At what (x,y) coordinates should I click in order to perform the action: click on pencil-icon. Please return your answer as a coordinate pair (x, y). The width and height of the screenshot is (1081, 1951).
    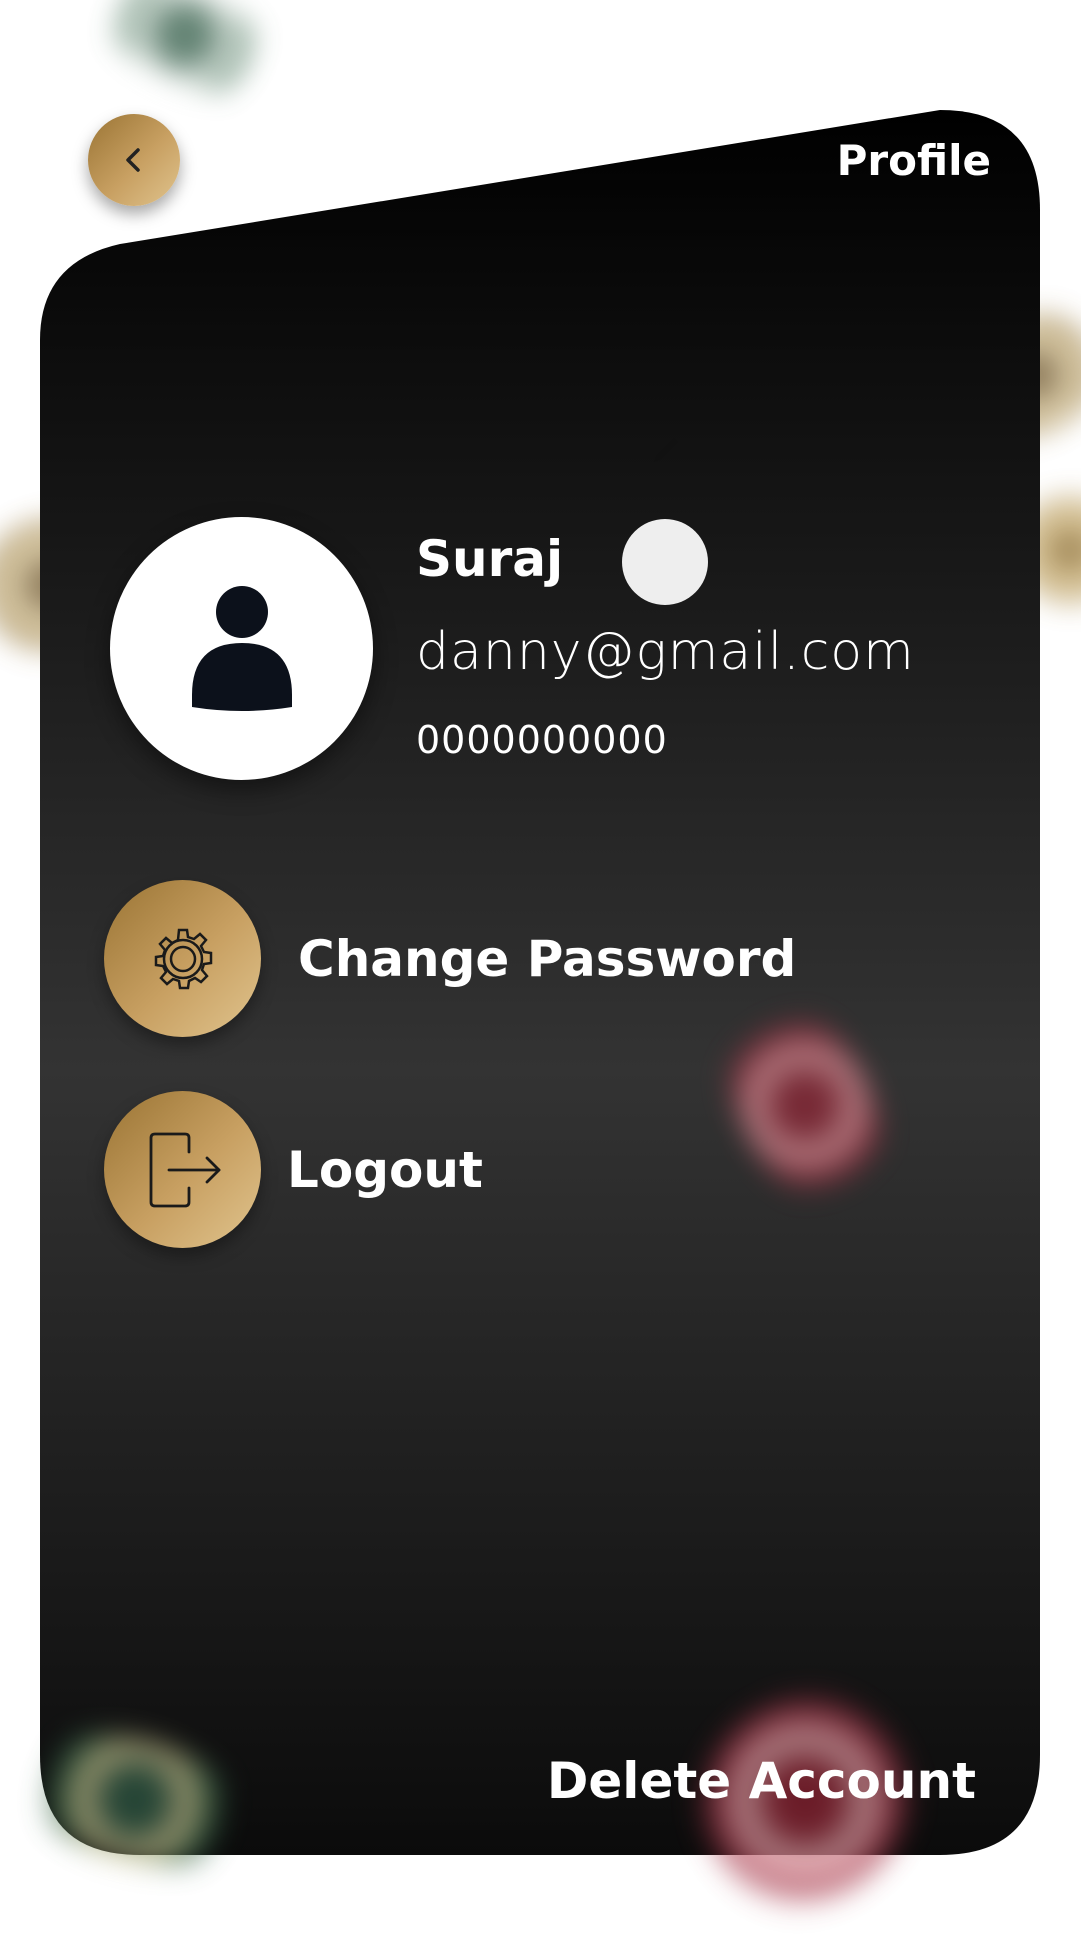
    Looking at the image, I should click on (667, 449).